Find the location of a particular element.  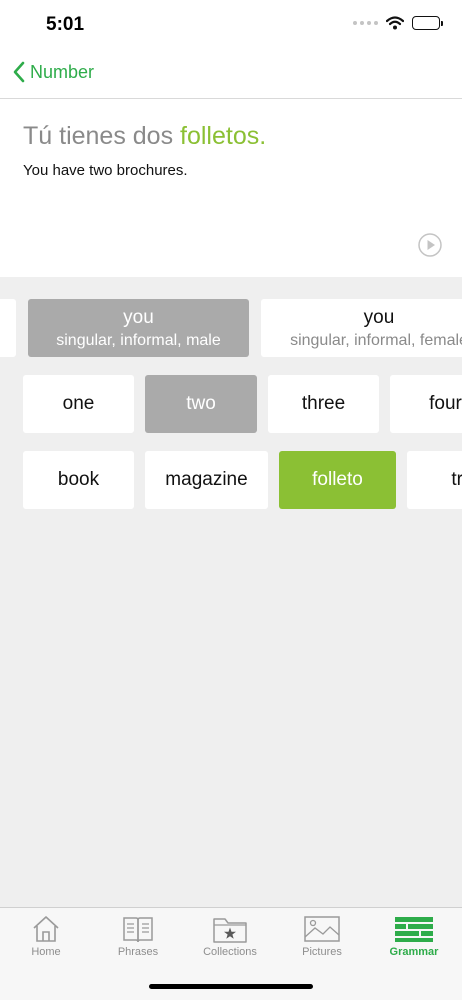

number-chip-two: two is located at coordinates (201, 404).